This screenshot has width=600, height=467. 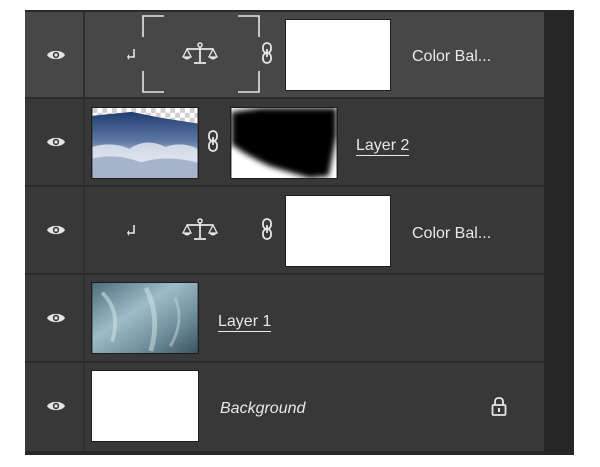 I want to click on background-thumbnail, so click(x=145, y=406).